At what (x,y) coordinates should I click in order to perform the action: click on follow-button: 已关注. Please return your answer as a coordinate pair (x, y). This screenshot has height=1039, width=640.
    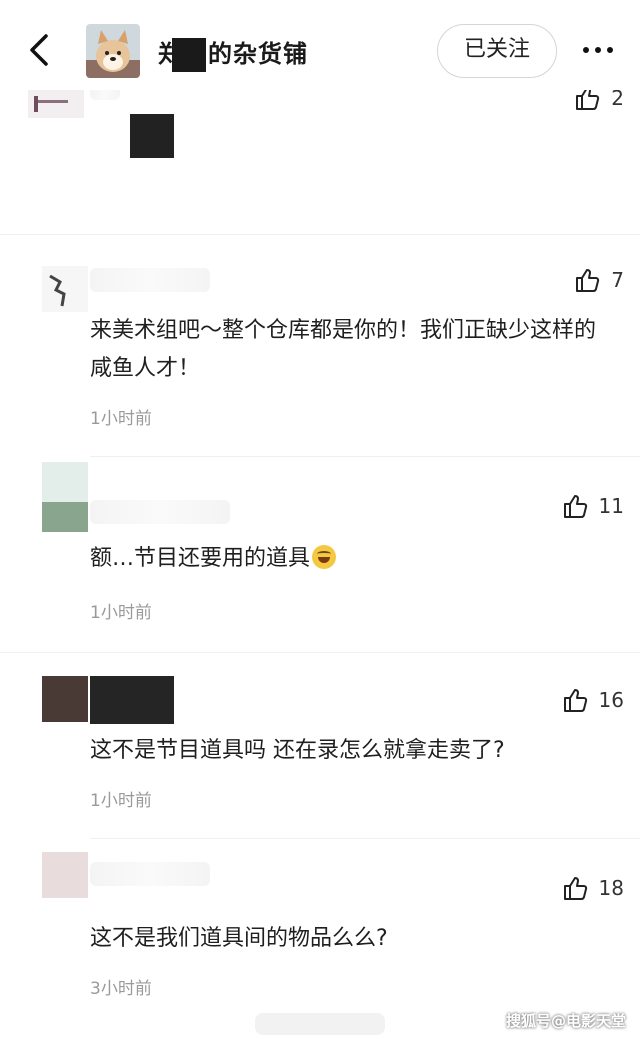
    Looking at the image, I should click on (497, 51).